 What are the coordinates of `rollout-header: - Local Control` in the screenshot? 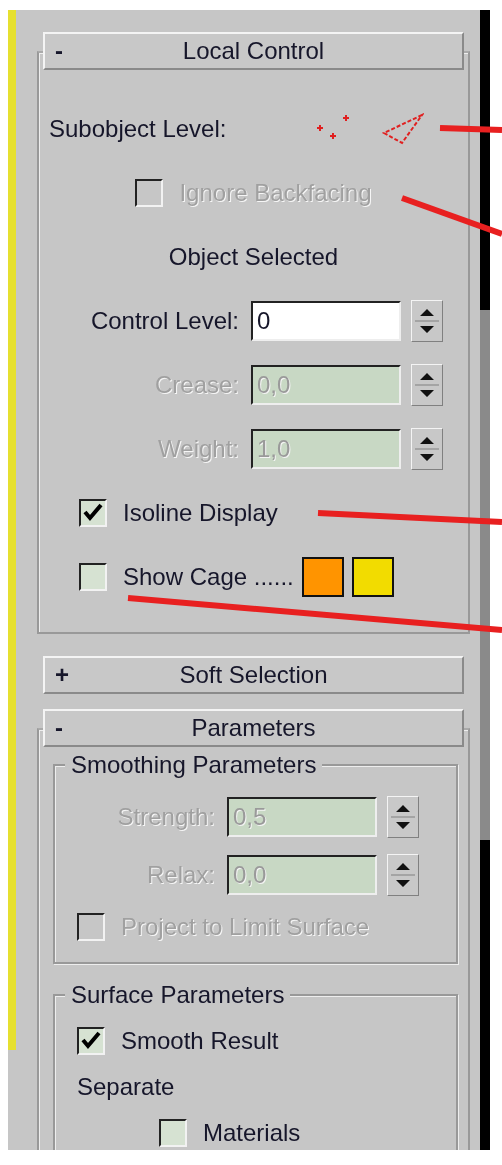 It's located at (253, 51).